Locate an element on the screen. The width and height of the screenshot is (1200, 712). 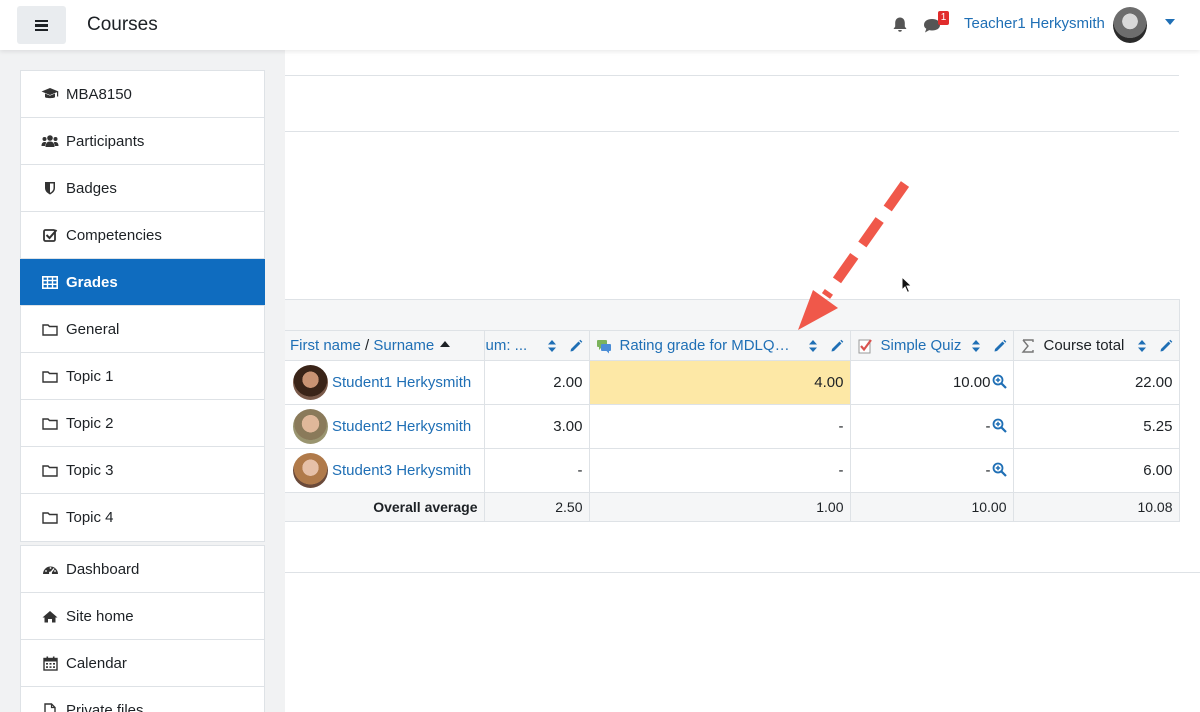
calendar-icon is located at coordinates (50, 663).